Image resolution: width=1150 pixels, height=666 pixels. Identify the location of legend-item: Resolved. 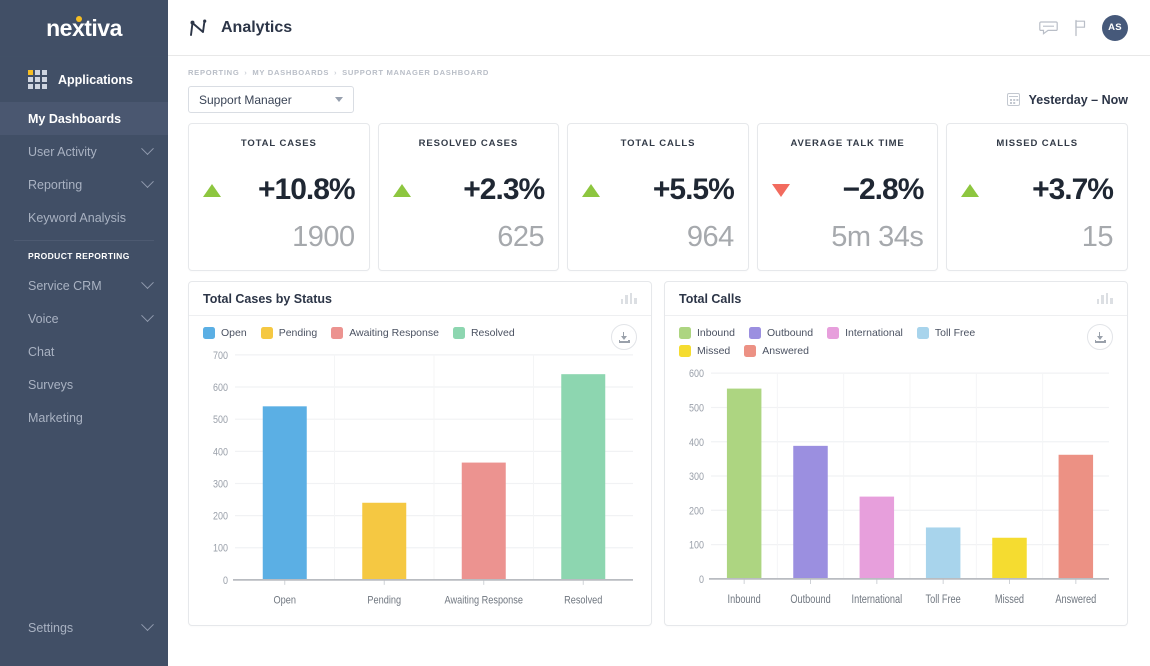
(483, 333).